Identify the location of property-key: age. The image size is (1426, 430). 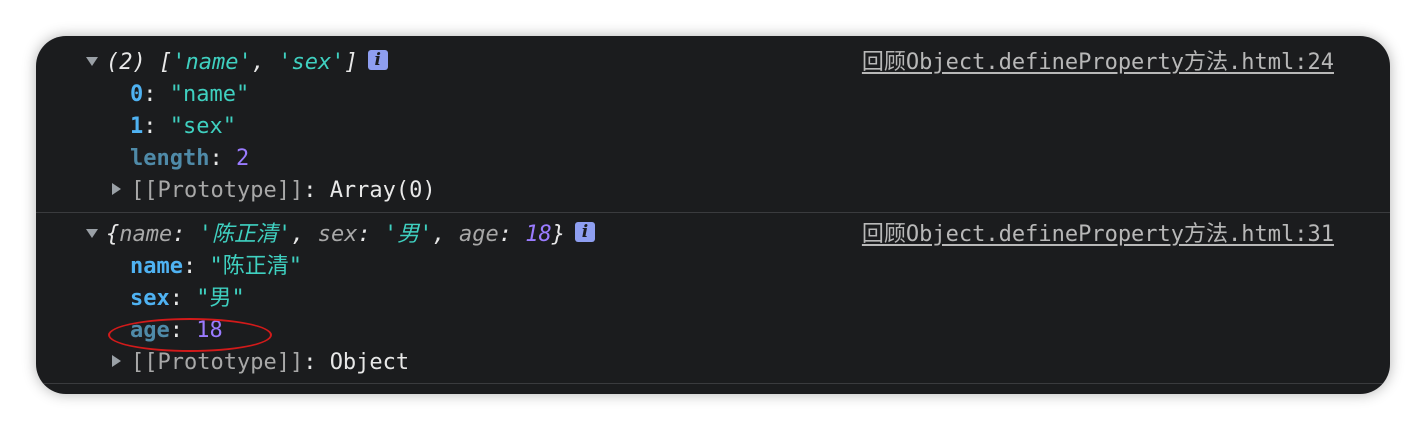
(150, 330).